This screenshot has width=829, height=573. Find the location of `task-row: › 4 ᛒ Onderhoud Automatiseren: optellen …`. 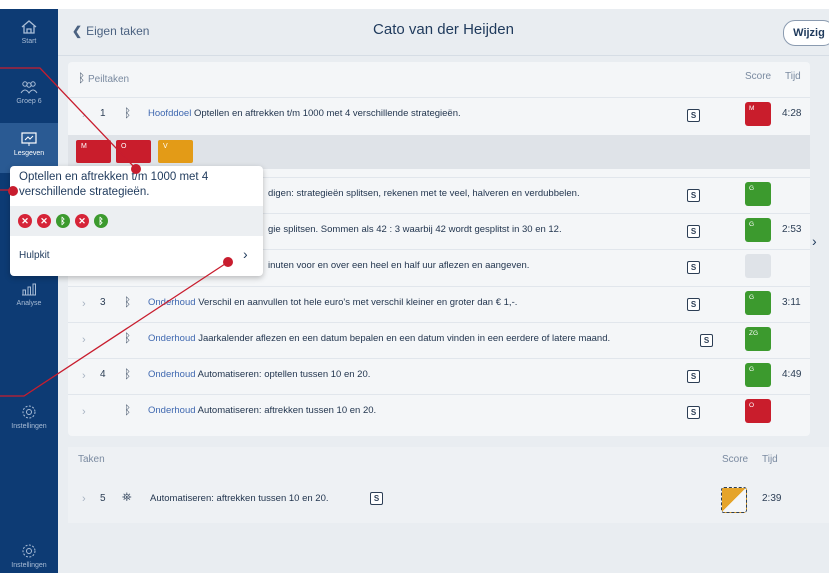

task-row: › 4 ᛒ Onderhoud Automatiseren: optellen … is located at coordinates (439, 375).